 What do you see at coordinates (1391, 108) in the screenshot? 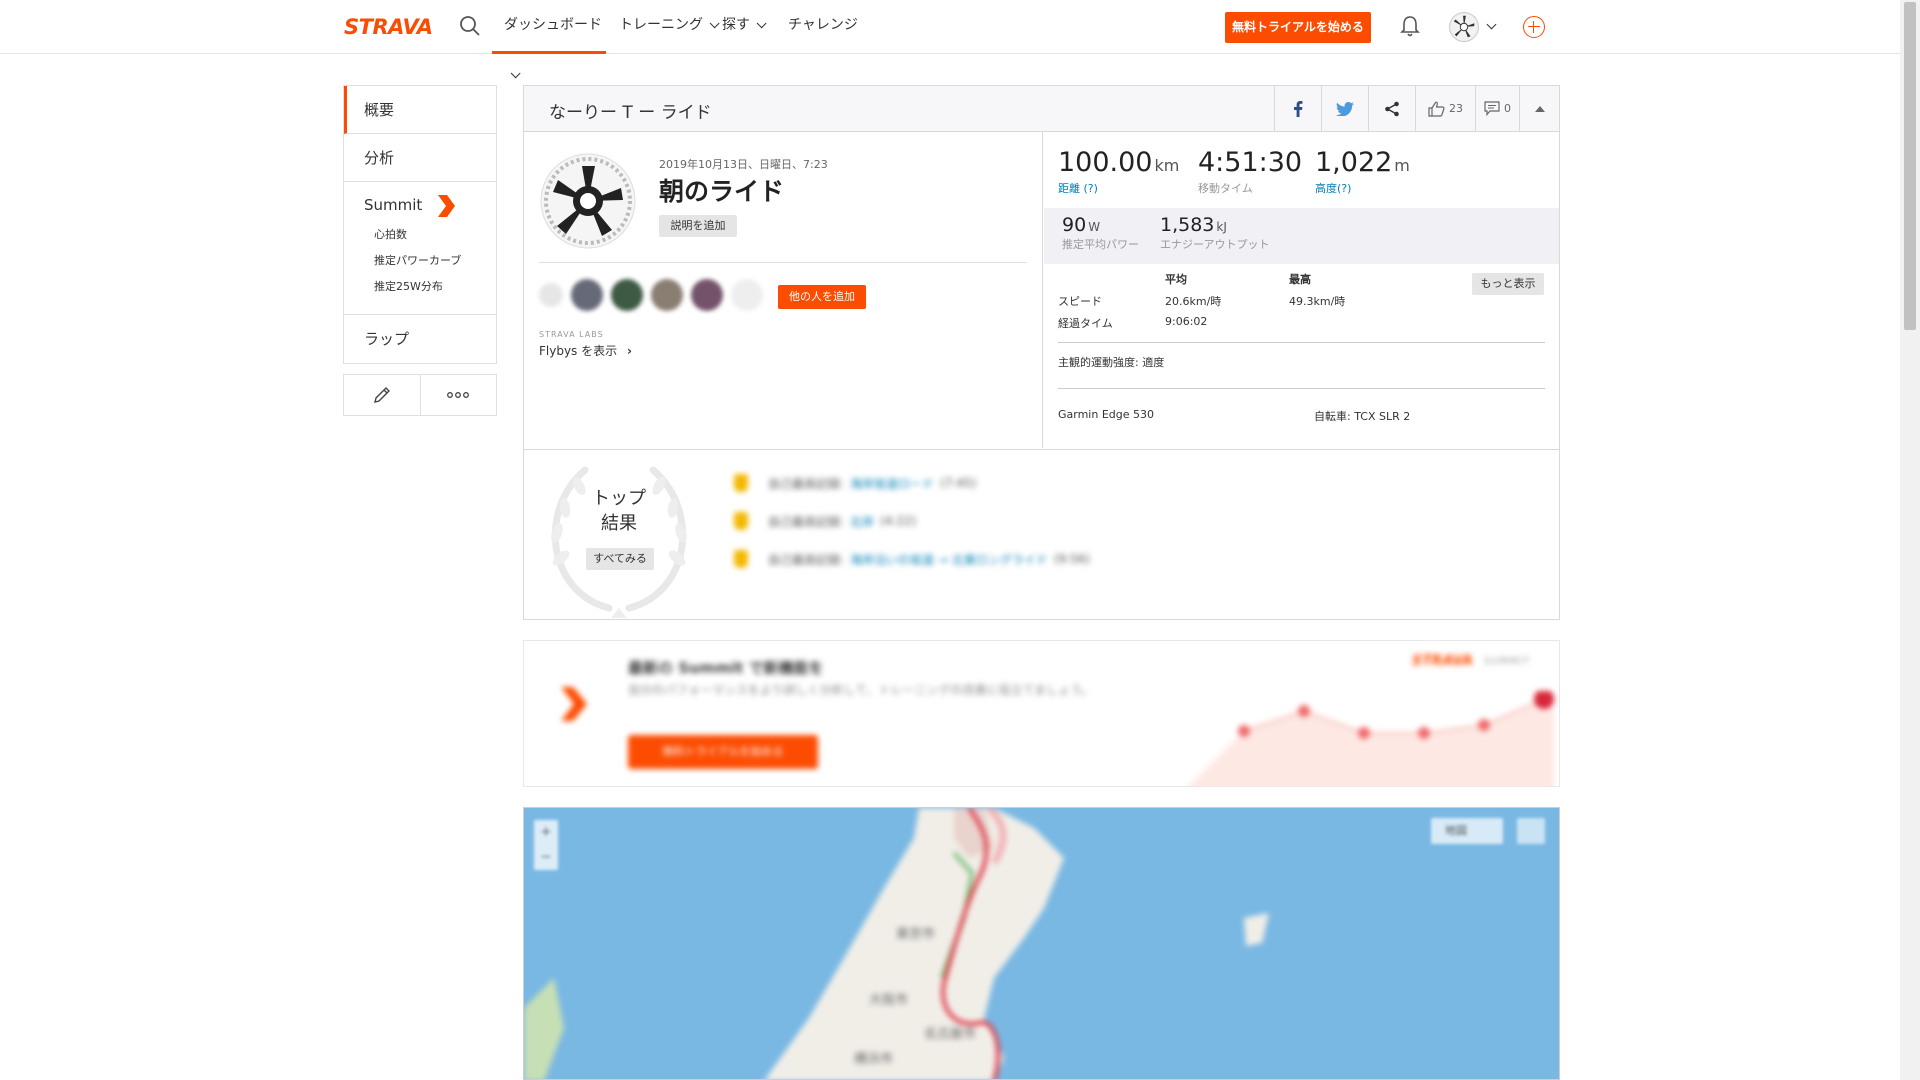
I see `share-button` at bounding box center [1391, 108].